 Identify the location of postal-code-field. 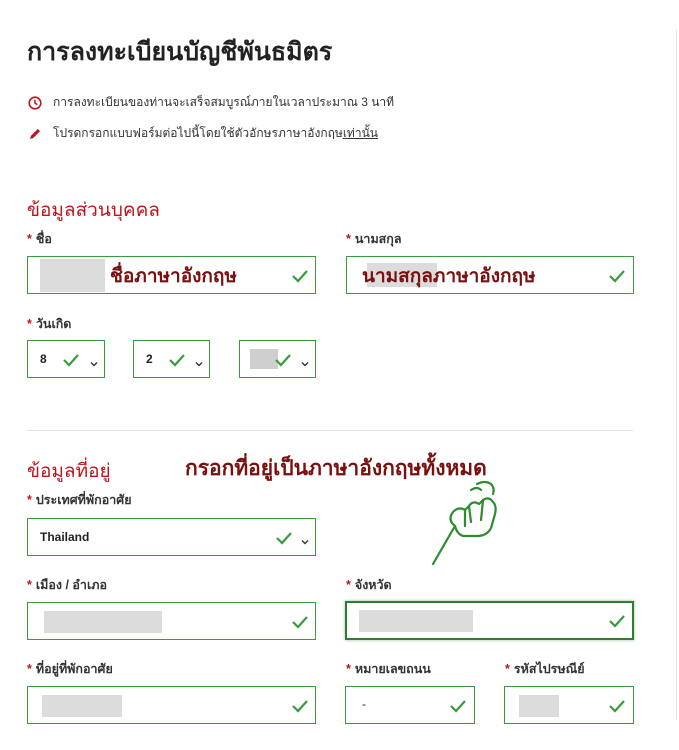
(569, 705).